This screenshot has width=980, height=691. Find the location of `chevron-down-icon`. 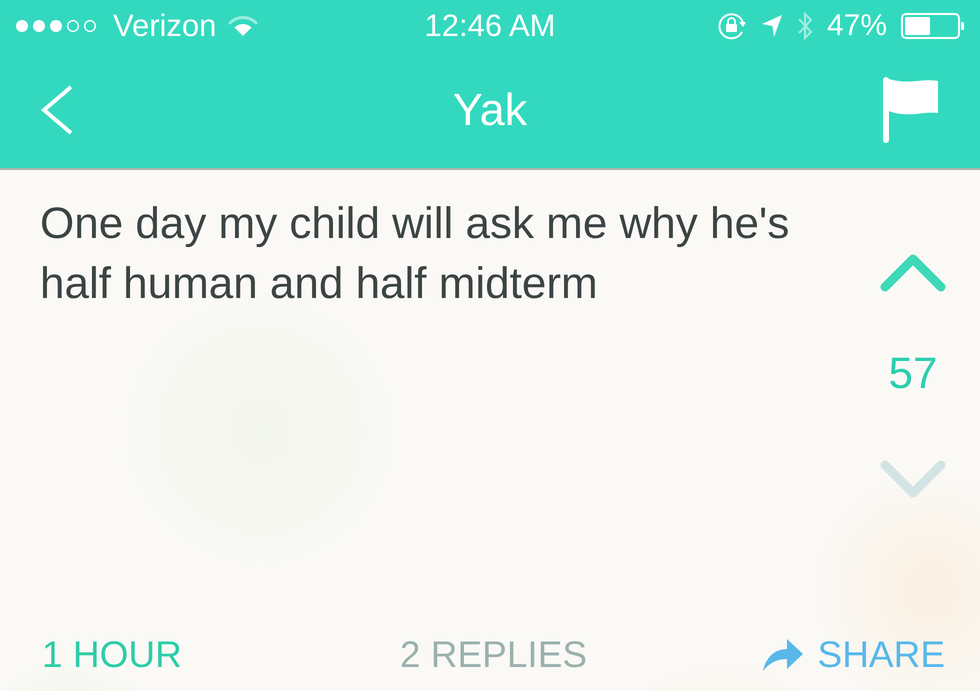

chevron-down-icon is located at coordinates (913, 479).